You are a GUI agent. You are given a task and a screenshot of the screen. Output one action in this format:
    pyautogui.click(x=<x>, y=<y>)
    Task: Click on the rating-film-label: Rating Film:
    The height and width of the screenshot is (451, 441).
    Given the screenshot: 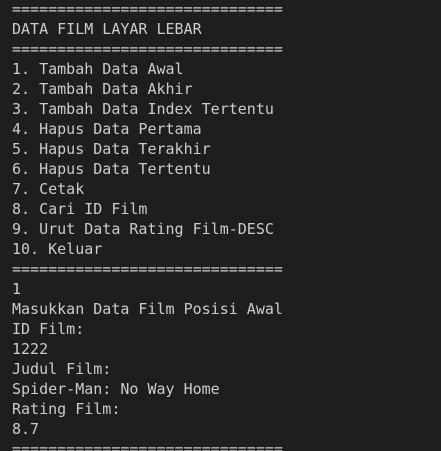 What is the action you would take?
    pyautogui.click(x=66, y=409)
    